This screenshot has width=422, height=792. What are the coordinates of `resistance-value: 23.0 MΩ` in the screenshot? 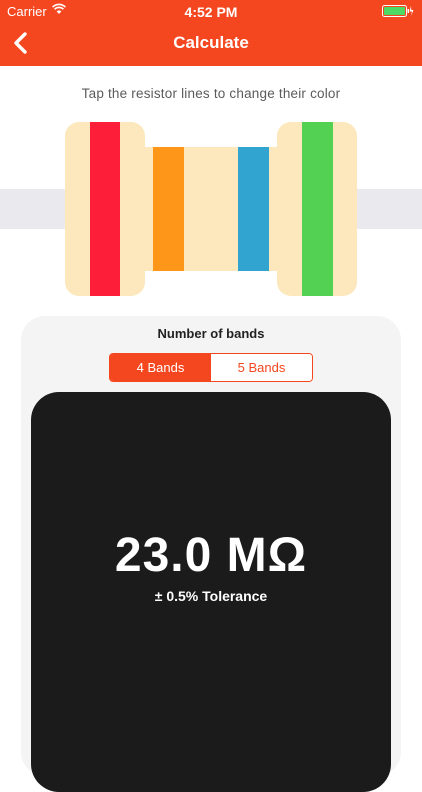 It's located at (211, 555).